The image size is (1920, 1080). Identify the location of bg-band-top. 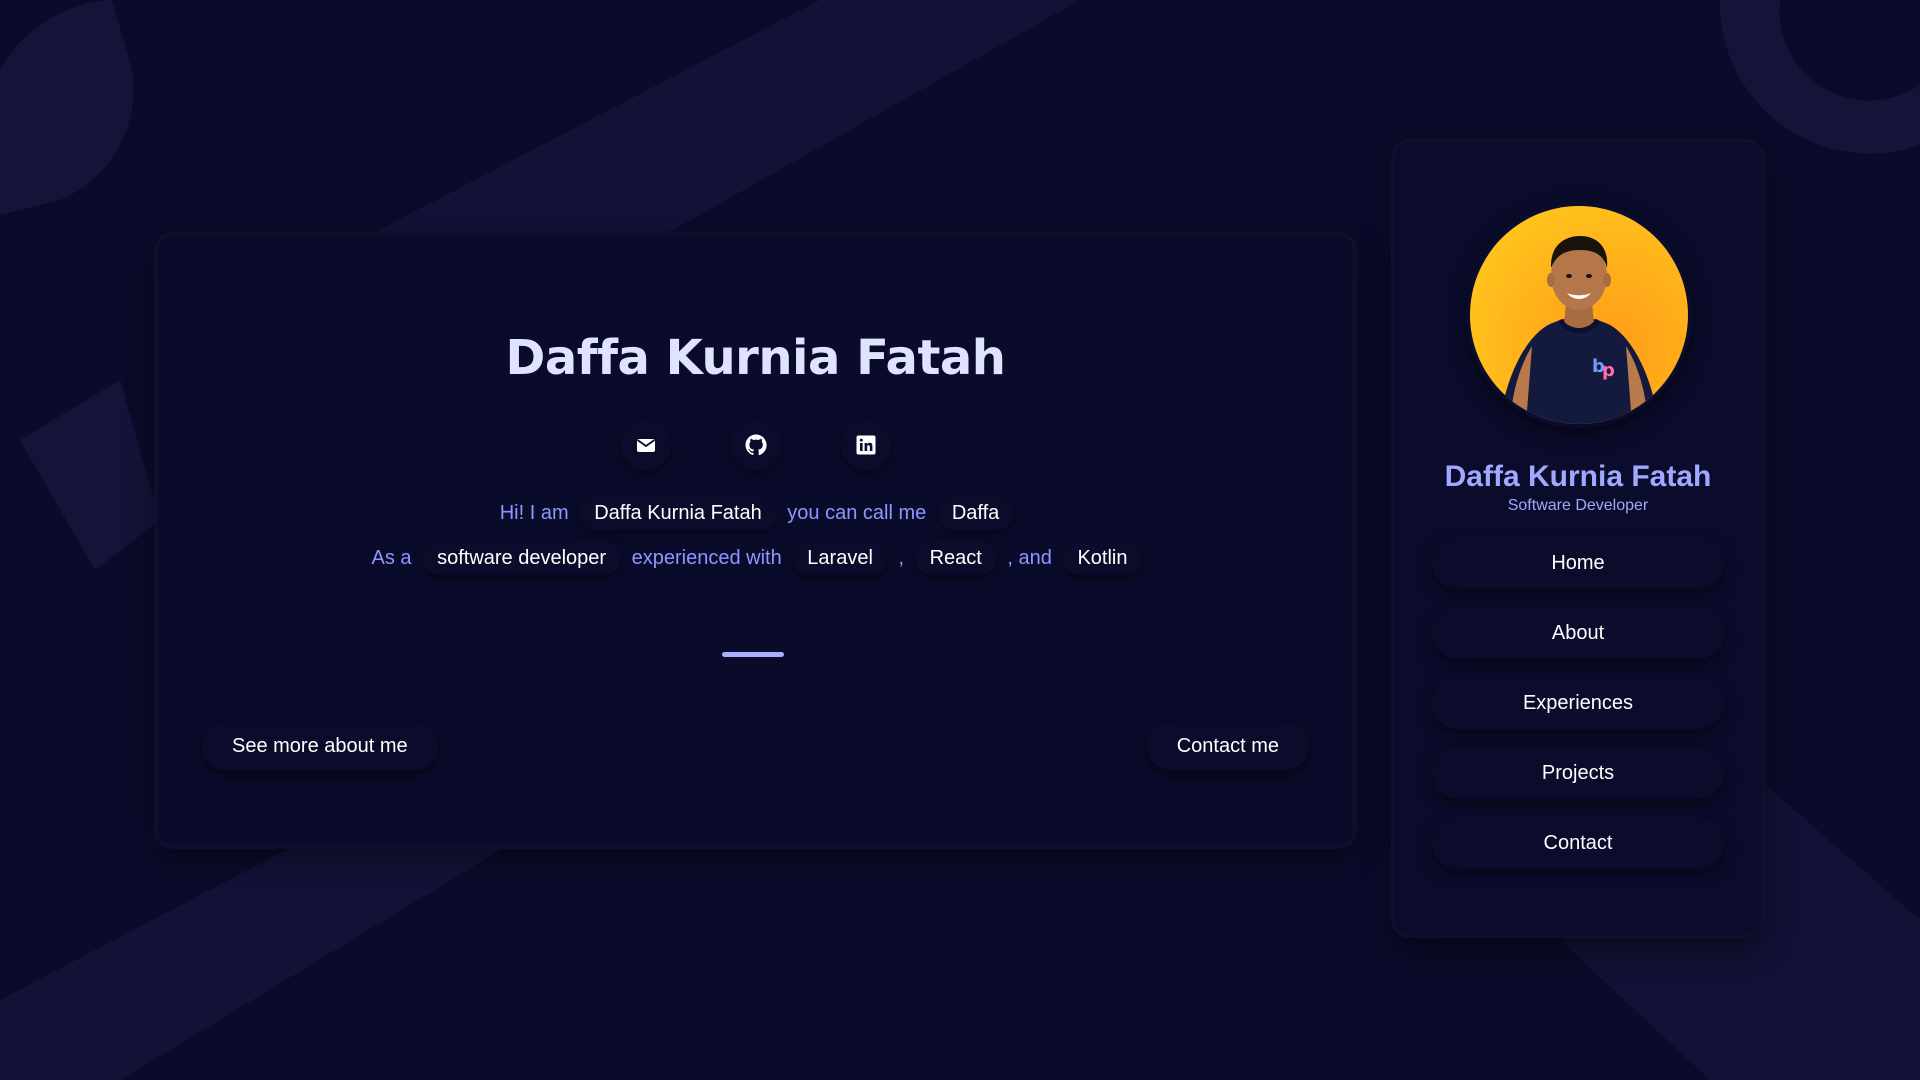
(720, 130).